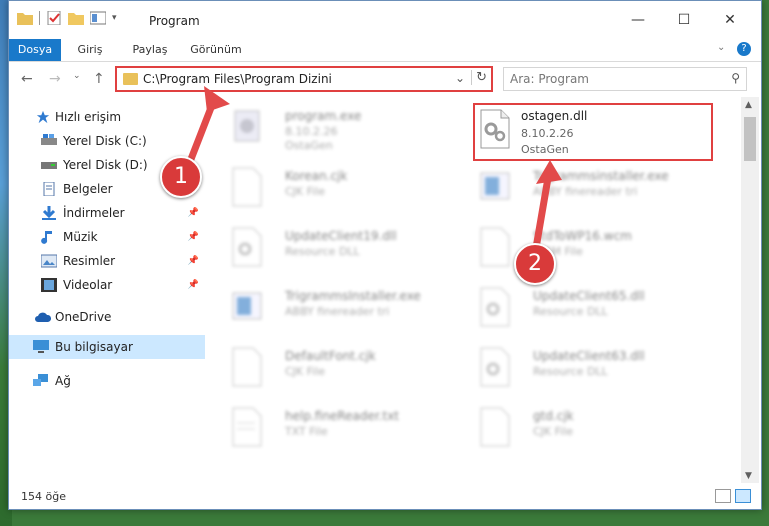 This screenshot has height=526, width=769. Describe the element at coordinates (216, 50) in the screenshot. I see `tab-gorunum: Görünüm` at that location.